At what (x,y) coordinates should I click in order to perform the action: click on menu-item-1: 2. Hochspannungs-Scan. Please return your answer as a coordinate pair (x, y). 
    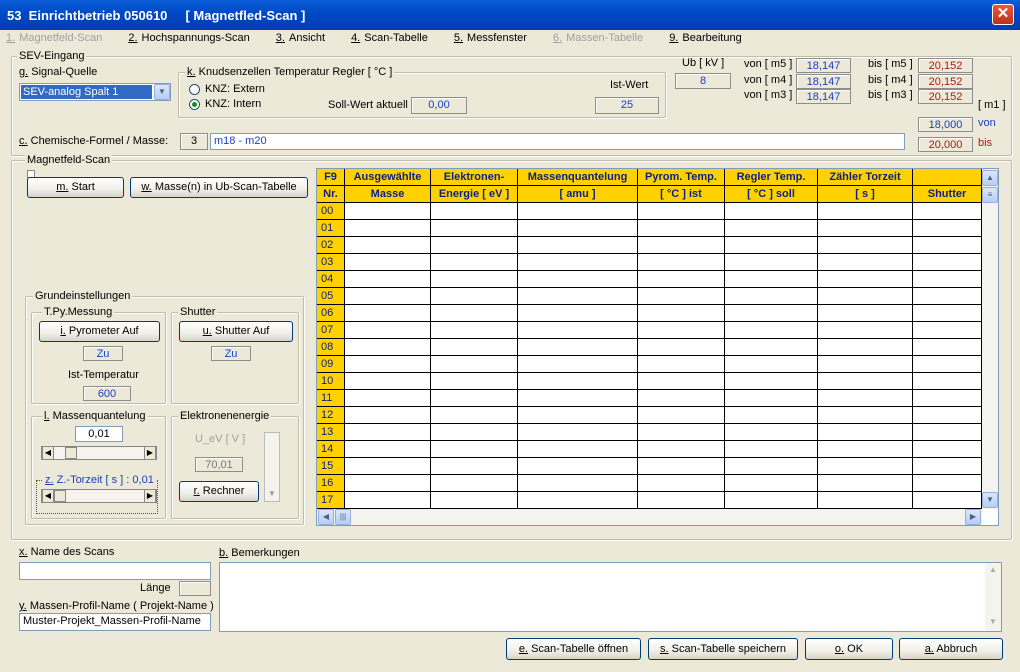
    Looking at the image, I should click on (195, 38).